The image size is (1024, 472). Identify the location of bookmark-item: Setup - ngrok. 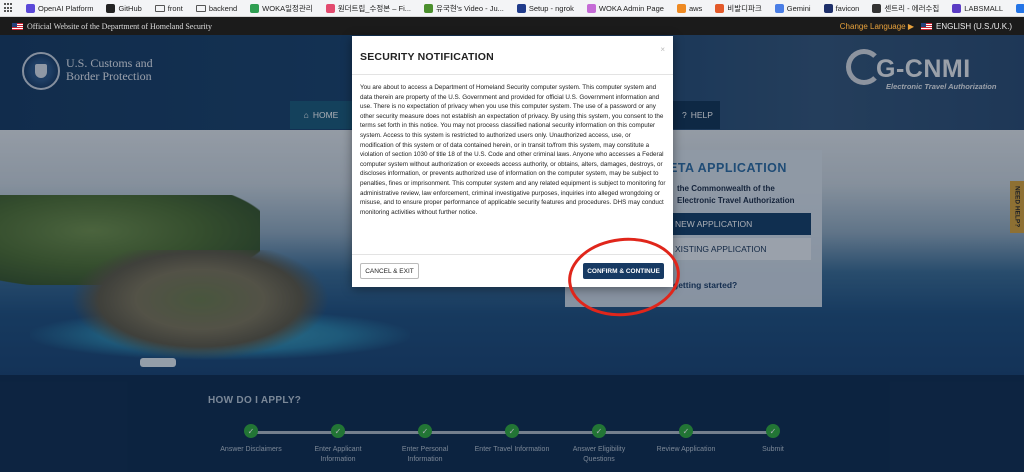
(545, 8).